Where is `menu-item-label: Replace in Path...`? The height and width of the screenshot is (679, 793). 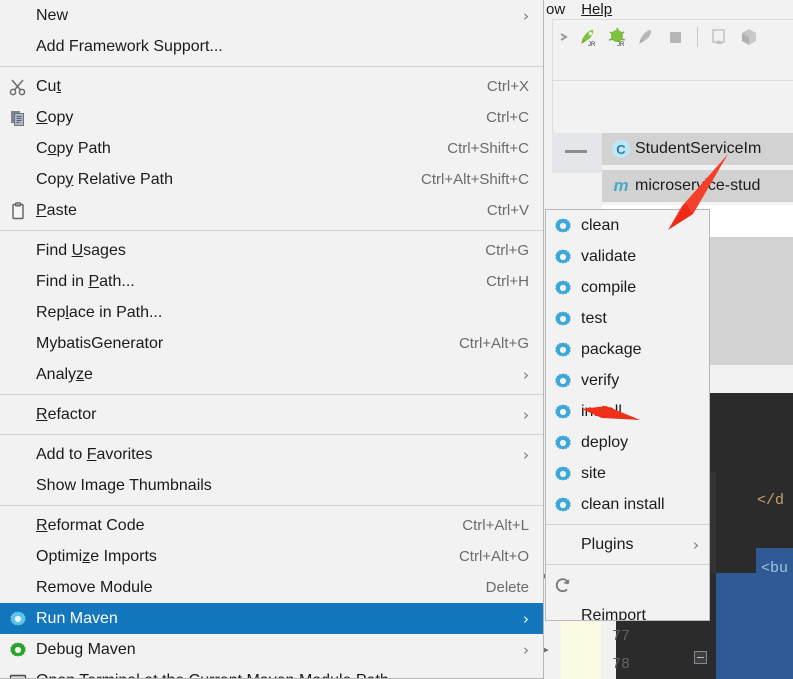 menu-item-label: Replace in Path... is located at coordinates (99, 312).